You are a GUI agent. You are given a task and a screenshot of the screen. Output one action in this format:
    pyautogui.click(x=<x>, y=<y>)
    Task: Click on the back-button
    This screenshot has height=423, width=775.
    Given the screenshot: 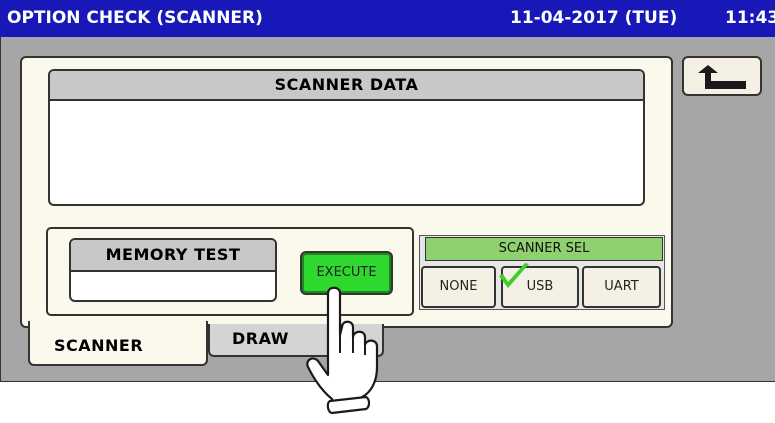 What is the action you would take?
    pyautogui.click(x=722, y=76)
    